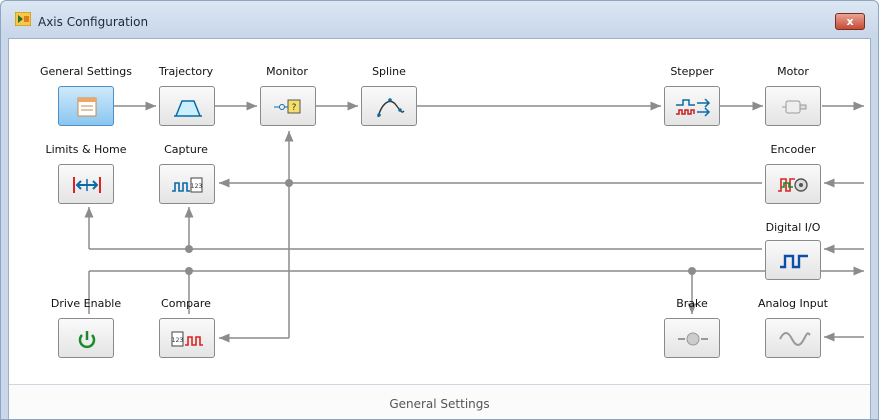 This screenshot has width=879, height=420. I want to click on window-title: Axis Configuration, so click(93, 22).